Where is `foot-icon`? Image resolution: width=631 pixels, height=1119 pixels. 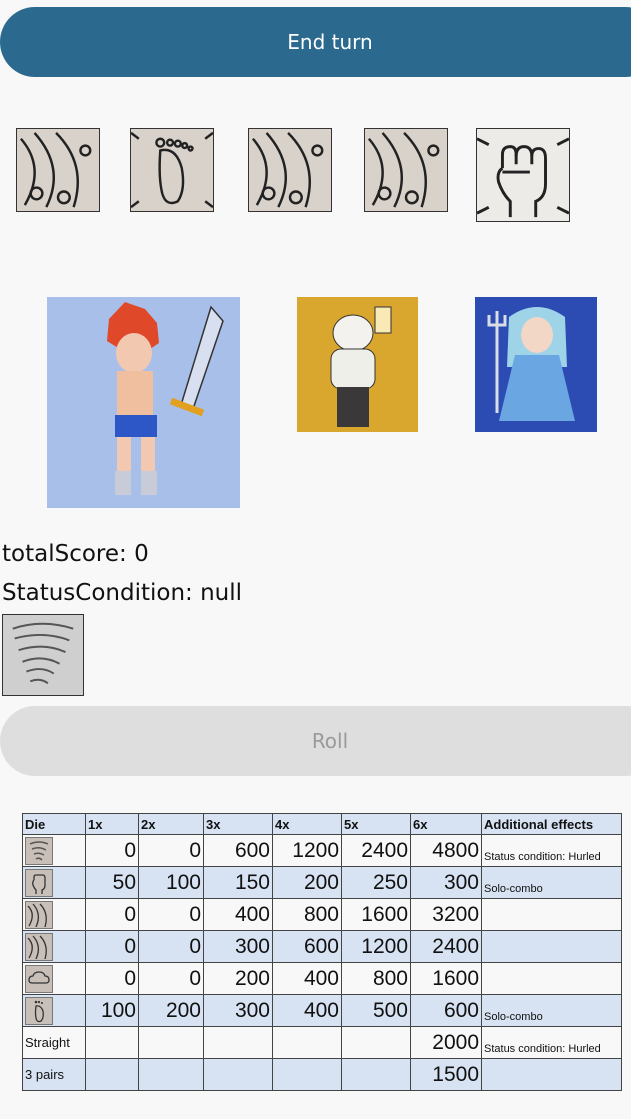 foot-icon is located at coordinates (39, 1010).